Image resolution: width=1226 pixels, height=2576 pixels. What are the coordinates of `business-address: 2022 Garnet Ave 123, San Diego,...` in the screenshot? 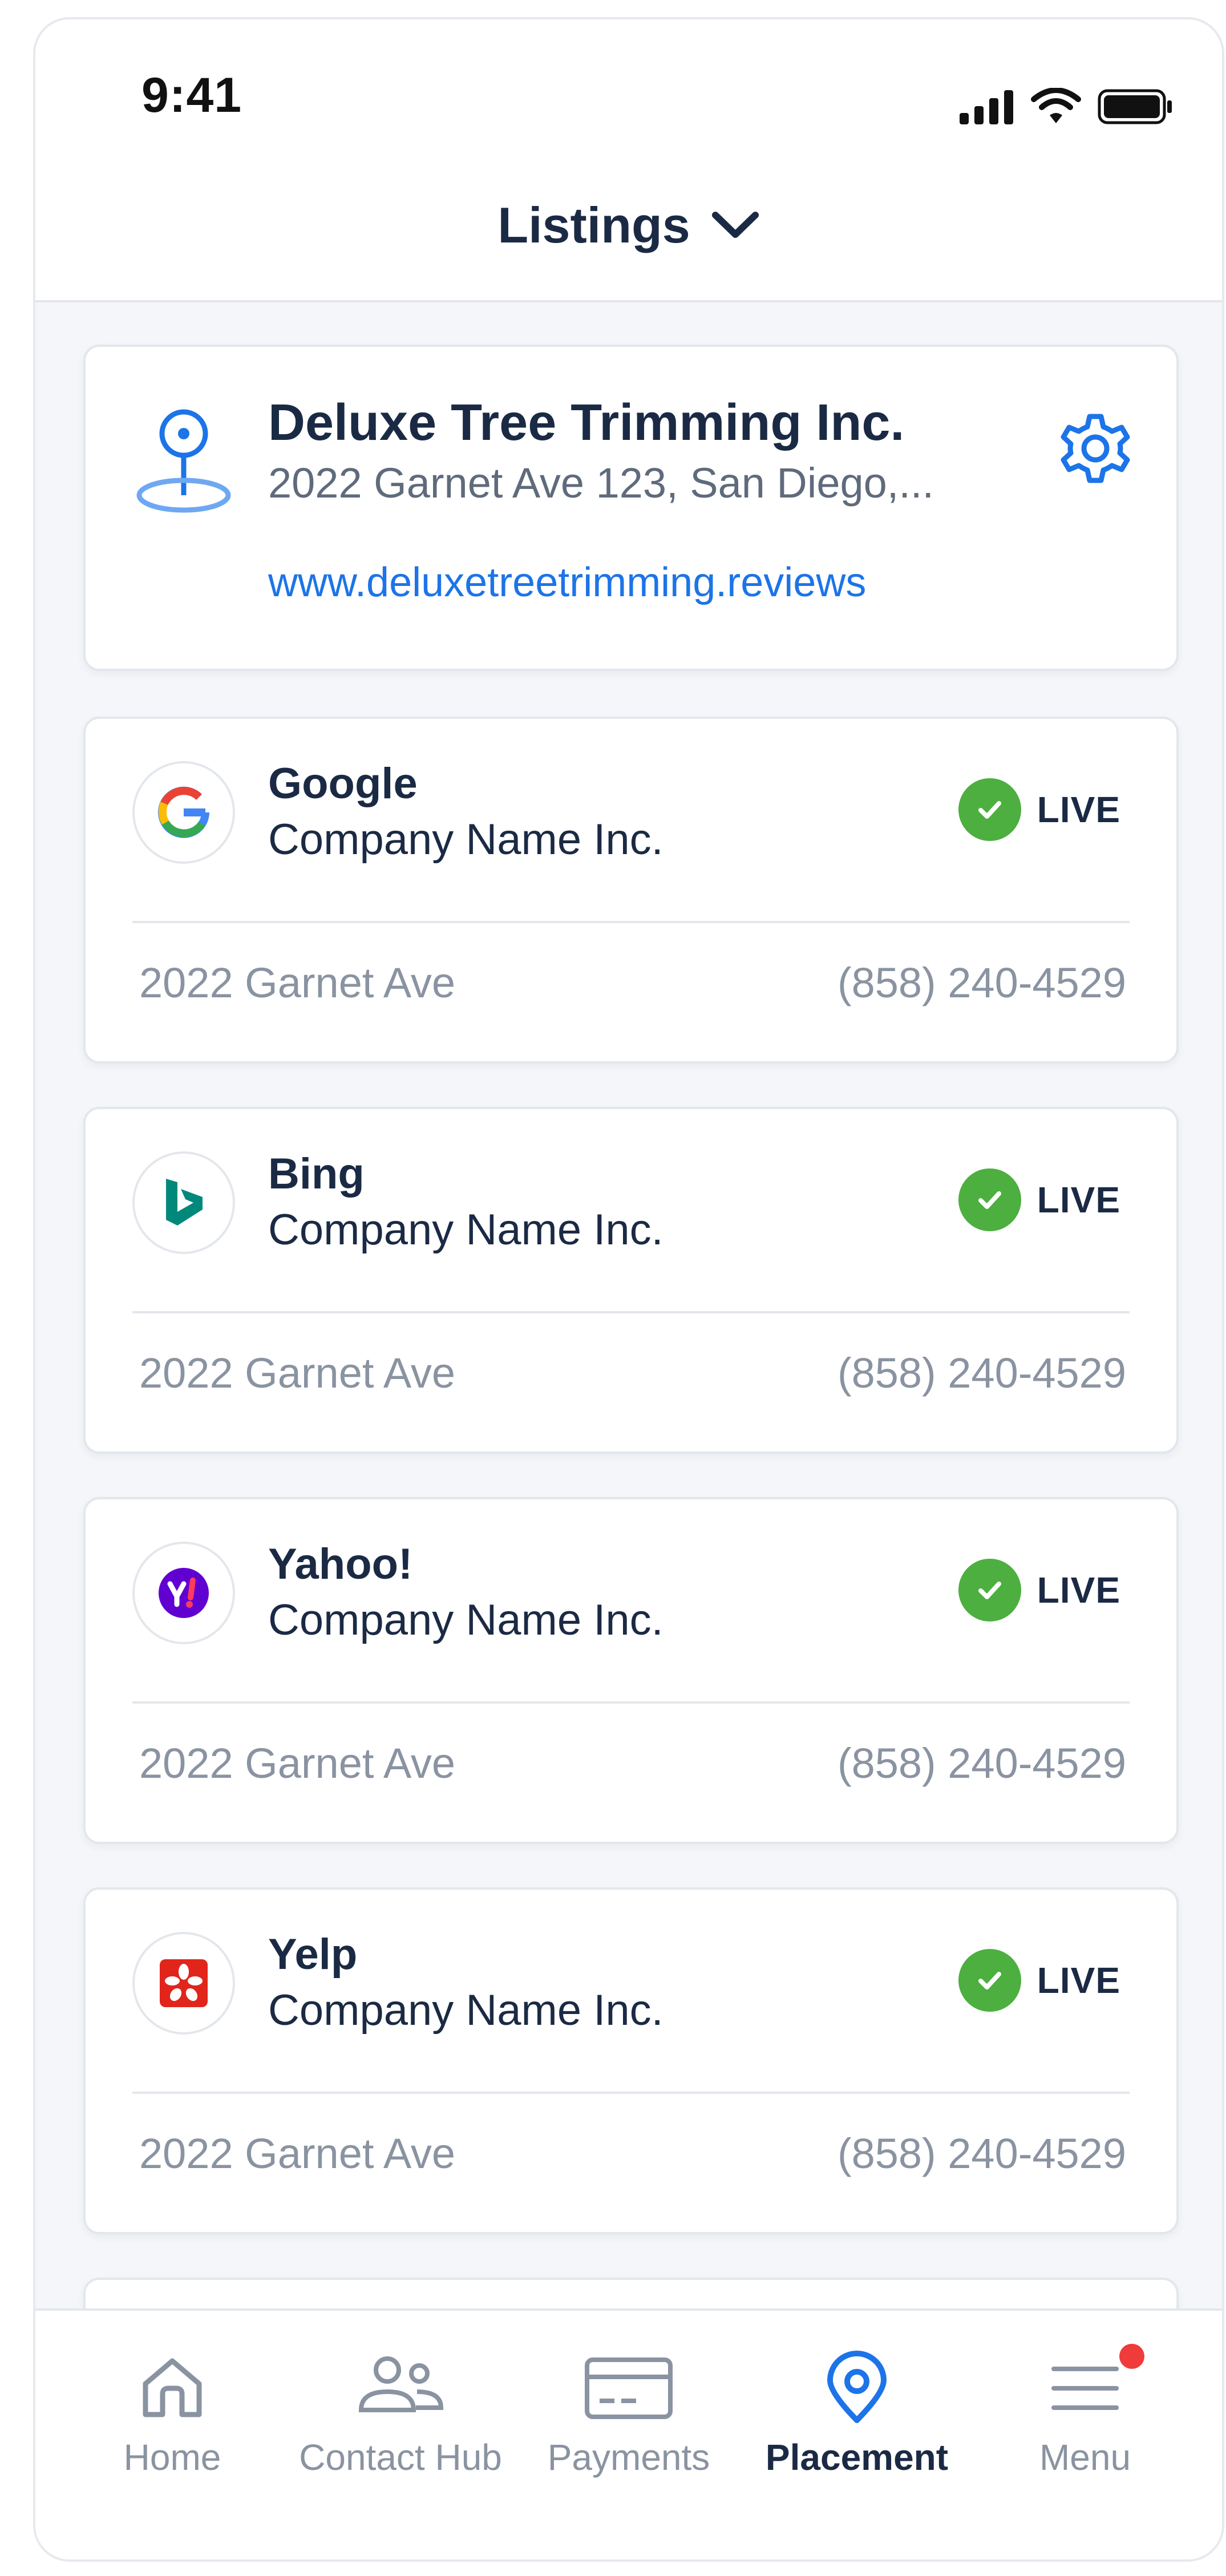 It's located at (601, 483).